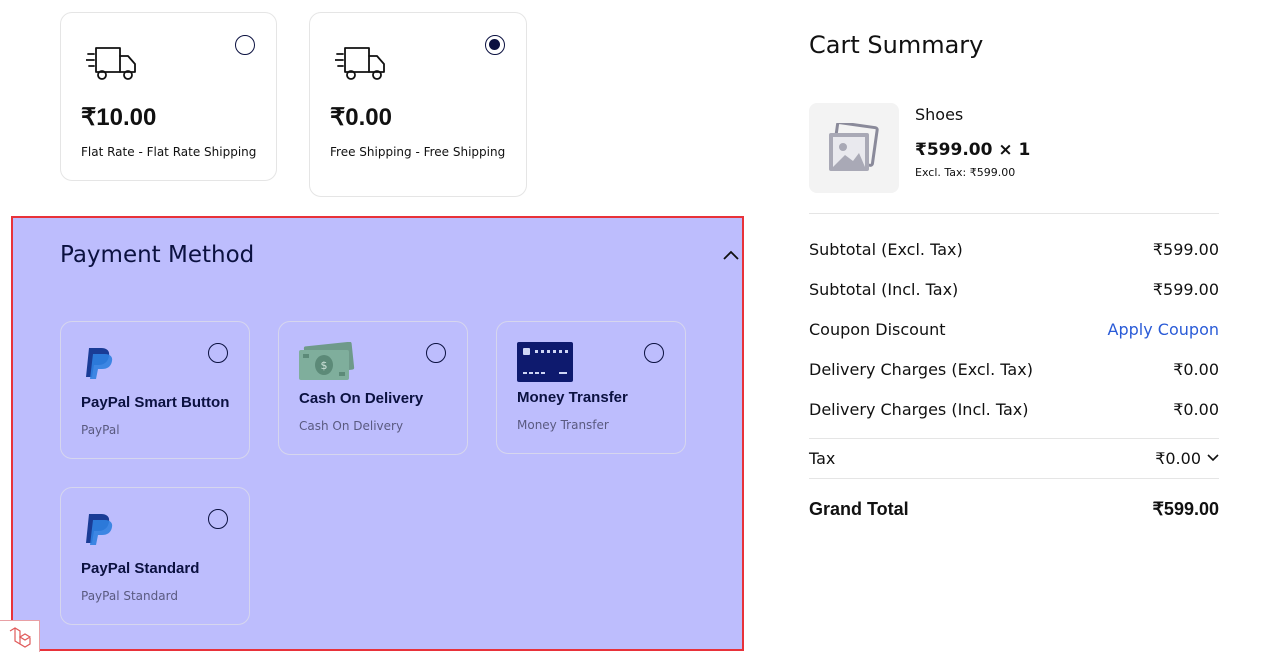 The height and width of the screenshot is (652, 1272). What do you see at coordinates (20, 636) in the screenshot?
I see `framework-logo-icon` at bounding box center [20, 636].